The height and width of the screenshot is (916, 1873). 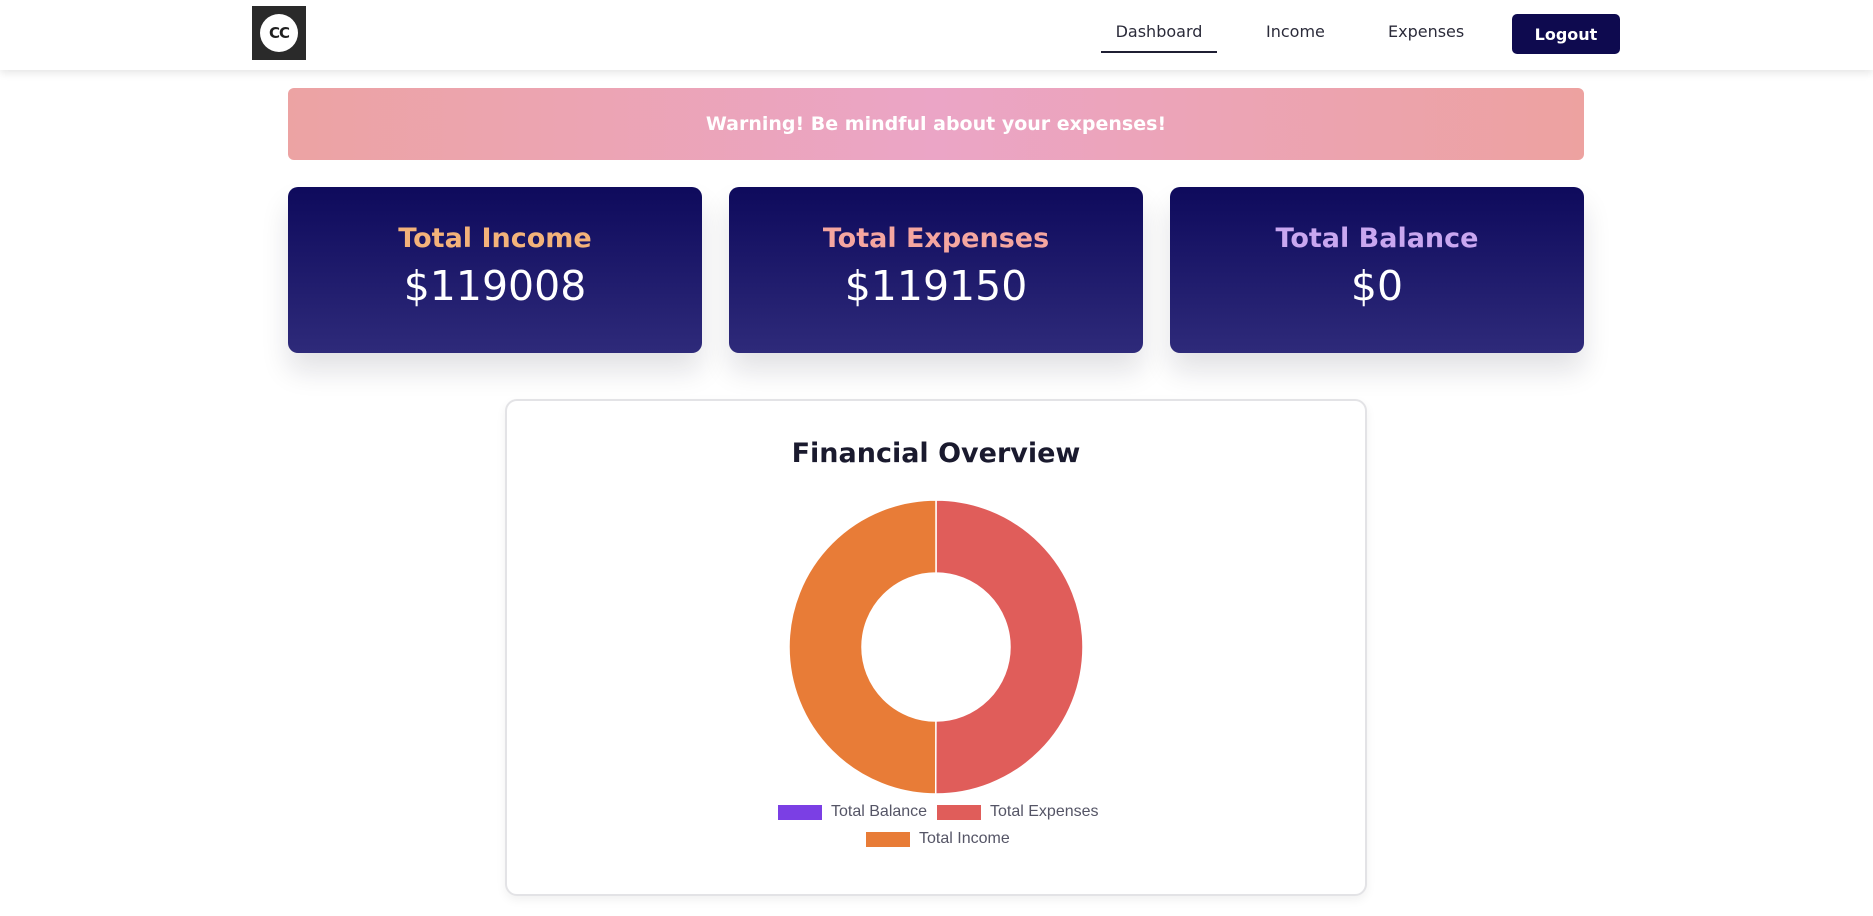 What do you see at coordinates (1377, 238) in the screenshot?
I see `total-balance-title: Total Balance` at bounding box center [1377, 238].